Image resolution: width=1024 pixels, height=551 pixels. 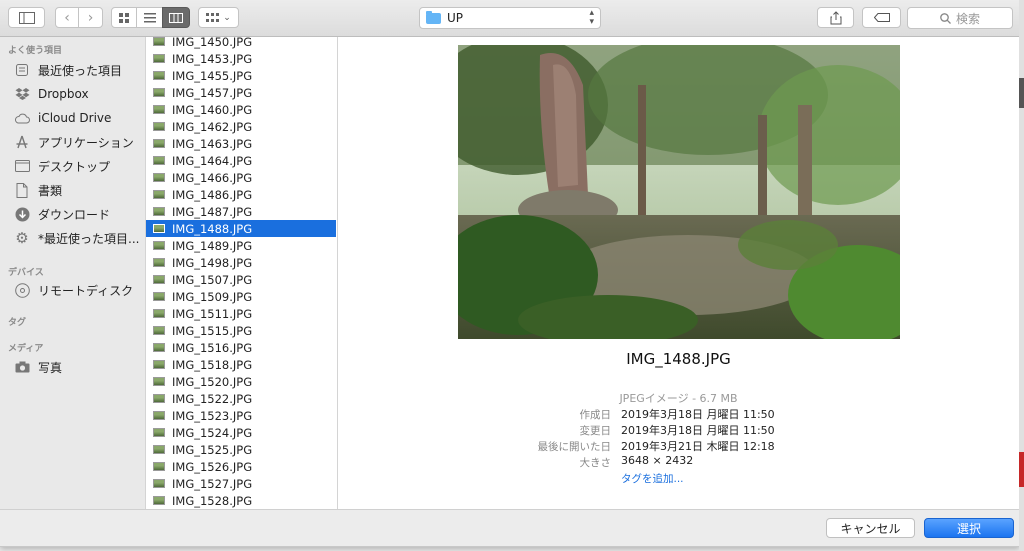 What do you see at coordinates (241, 211) in the screenshot?
I see `file-row: IMG_1487.JPG` at bounding box center [241, 211].